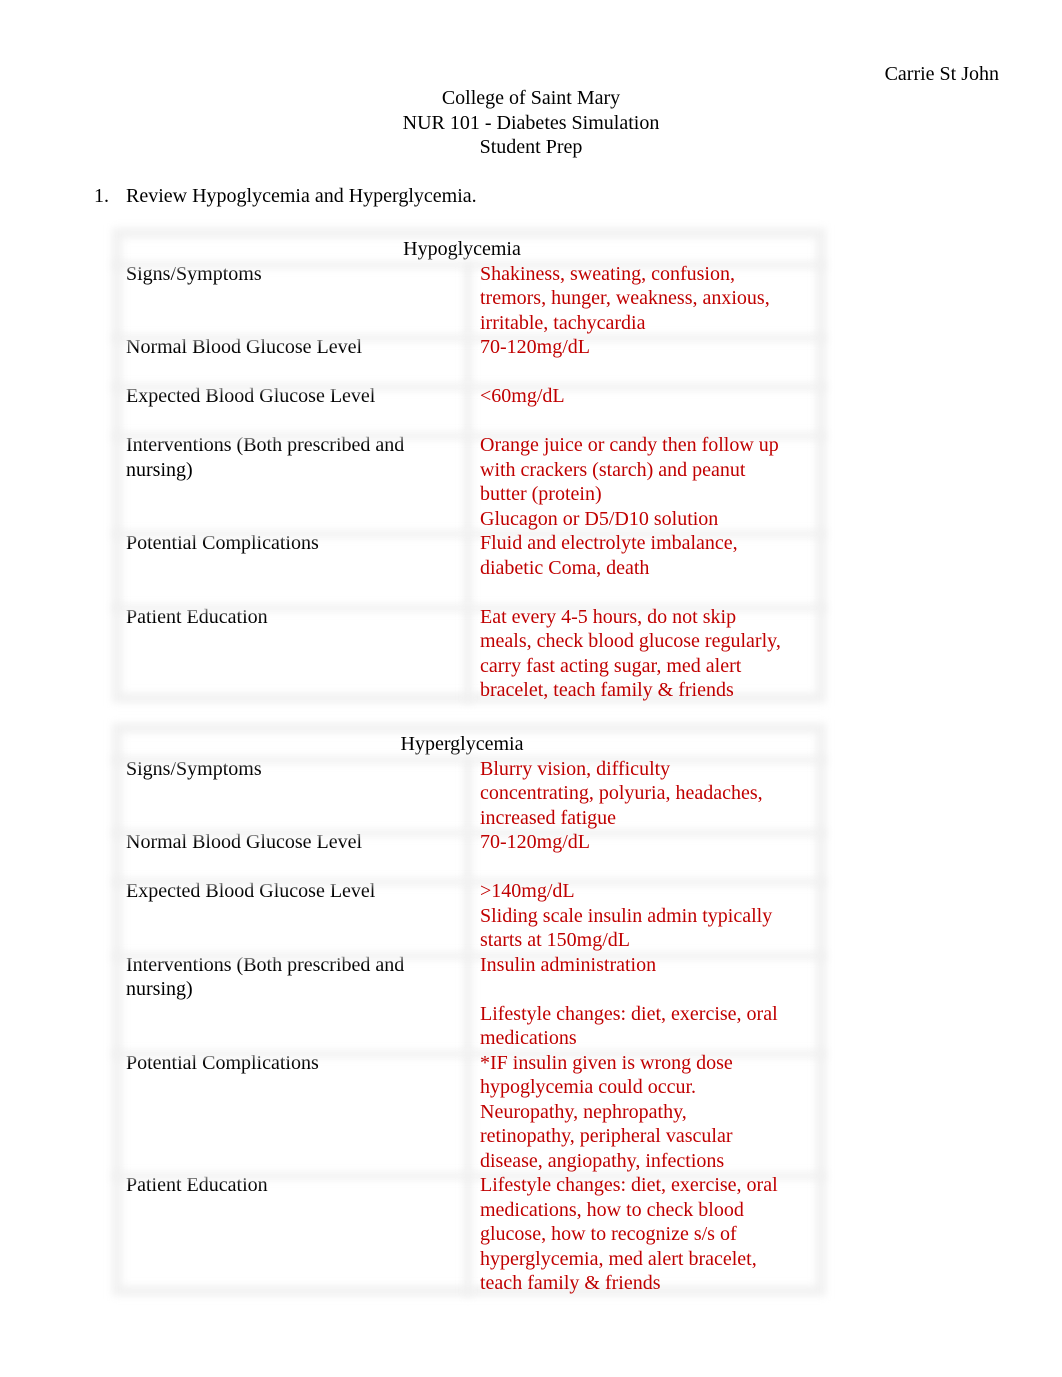 This screenshot has width=1062, height=1377. Describe the element at coordinates (941, 74) in the screenshot. I see `author-name: Carrie St John` at that location.